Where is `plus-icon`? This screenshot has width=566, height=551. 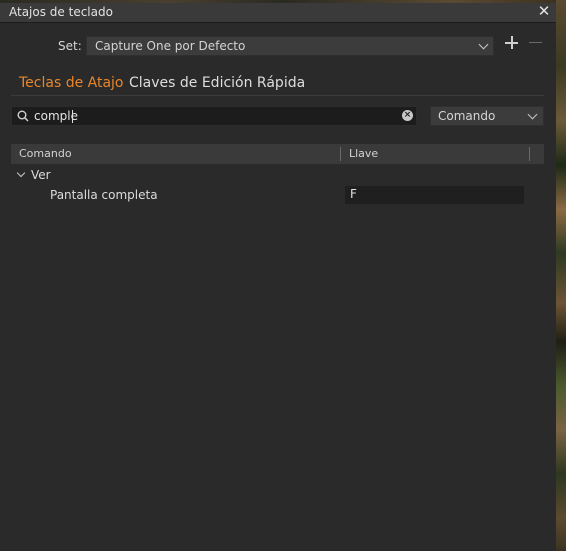 plus-icon is located at coordinates (512, 43).